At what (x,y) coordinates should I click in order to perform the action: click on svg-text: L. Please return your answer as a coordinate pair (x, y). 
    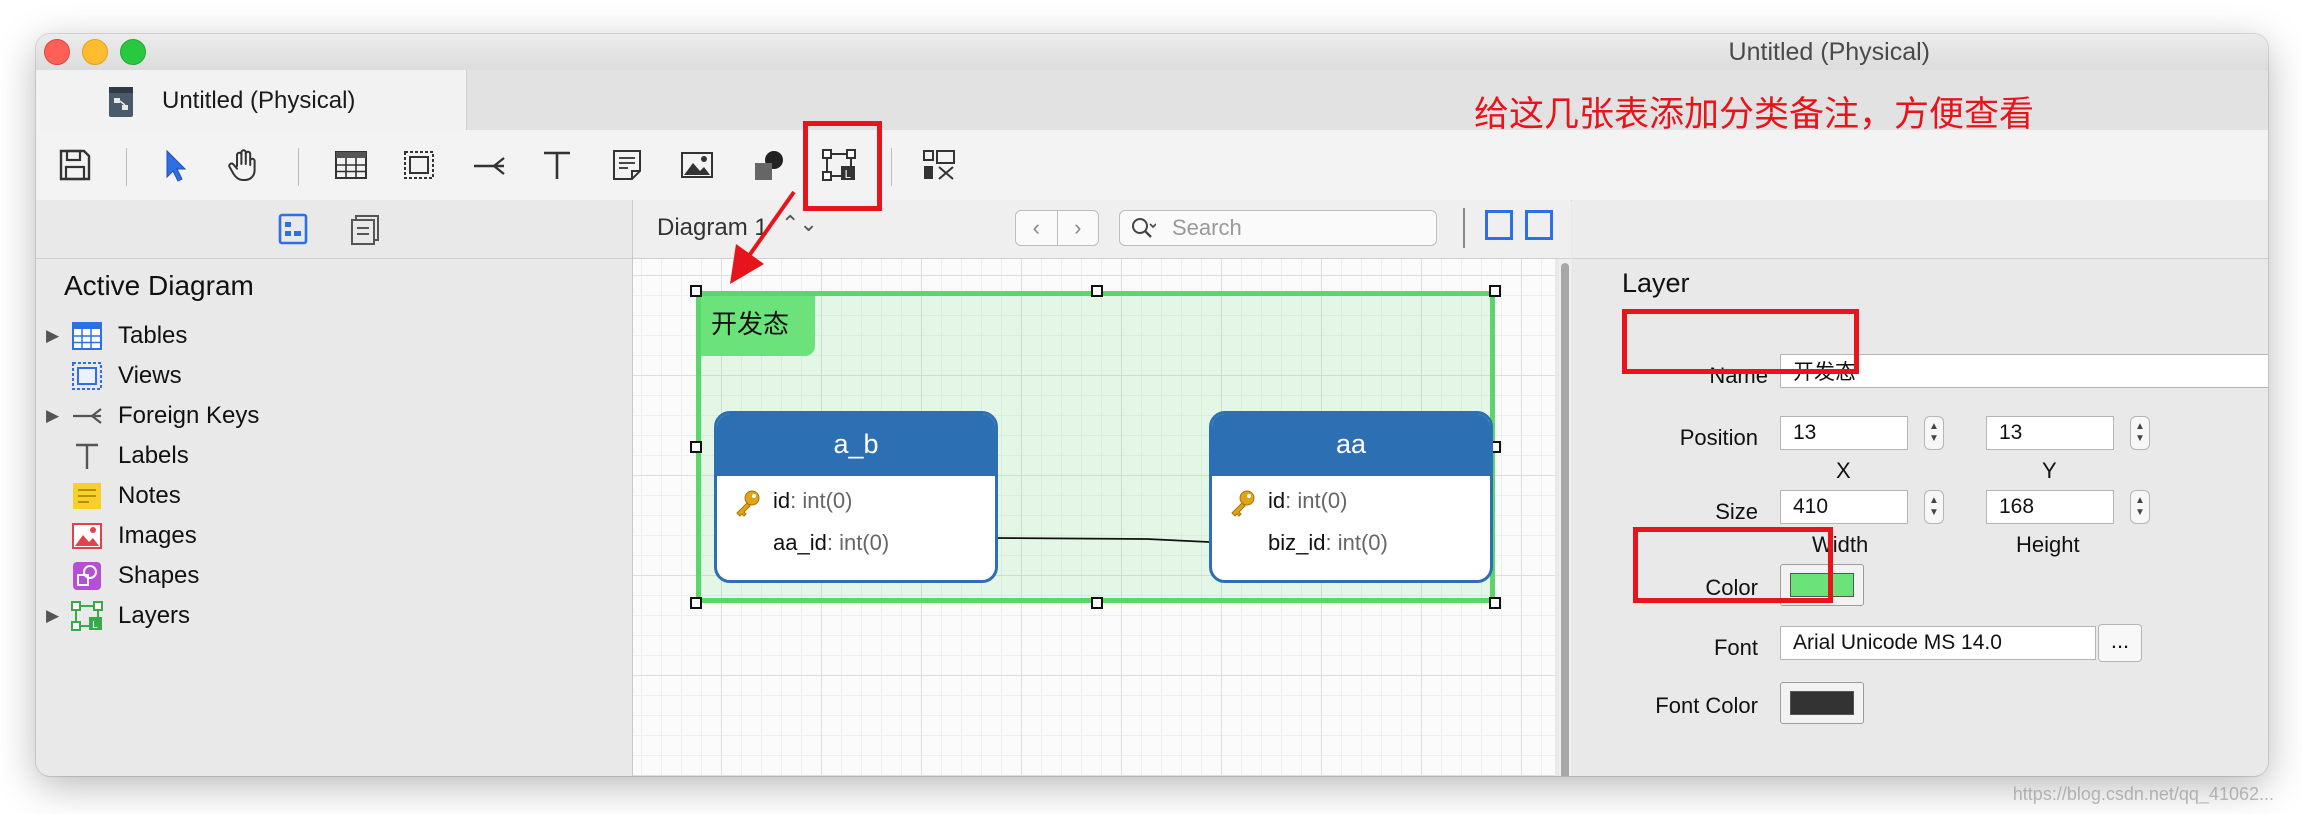
    Looking at the image, I should click on (95, 625).